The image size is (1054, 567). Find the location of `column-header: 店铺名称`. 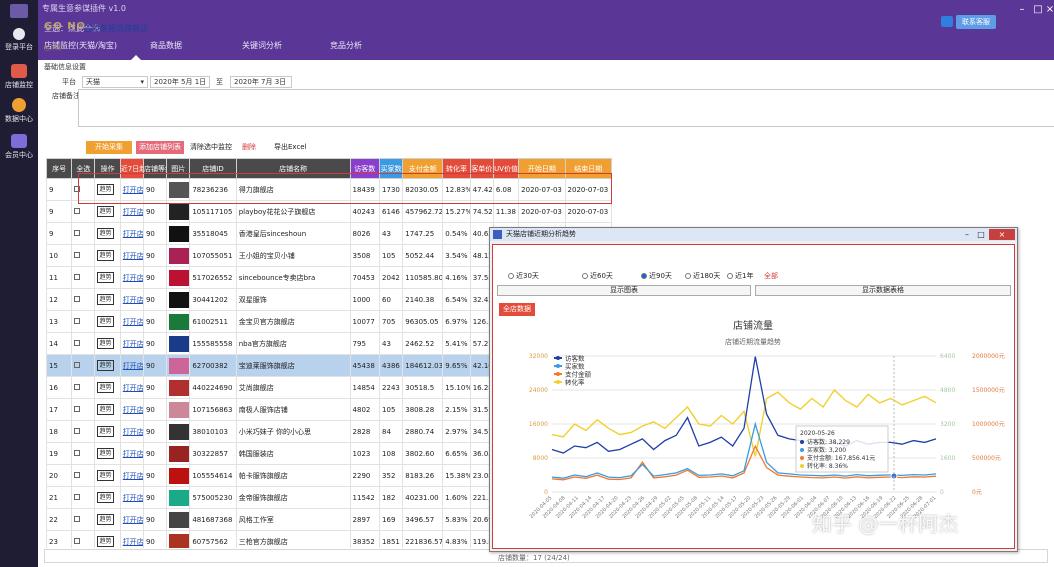

column-header: 店铺名称 is located at coordinates (293, 168).